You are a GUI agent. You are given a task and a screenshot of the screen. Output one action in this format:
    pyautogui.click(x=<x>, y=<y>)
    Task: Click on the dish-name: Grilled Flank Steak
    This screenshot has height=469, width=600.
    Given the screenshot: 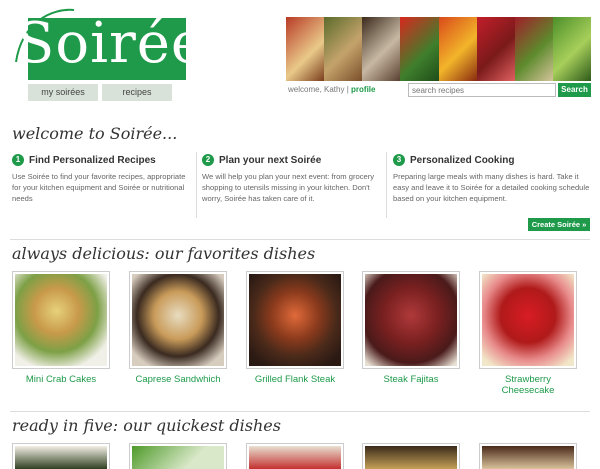 What is the action you would take?
    pyautogui.click(x=295, y=379)
    